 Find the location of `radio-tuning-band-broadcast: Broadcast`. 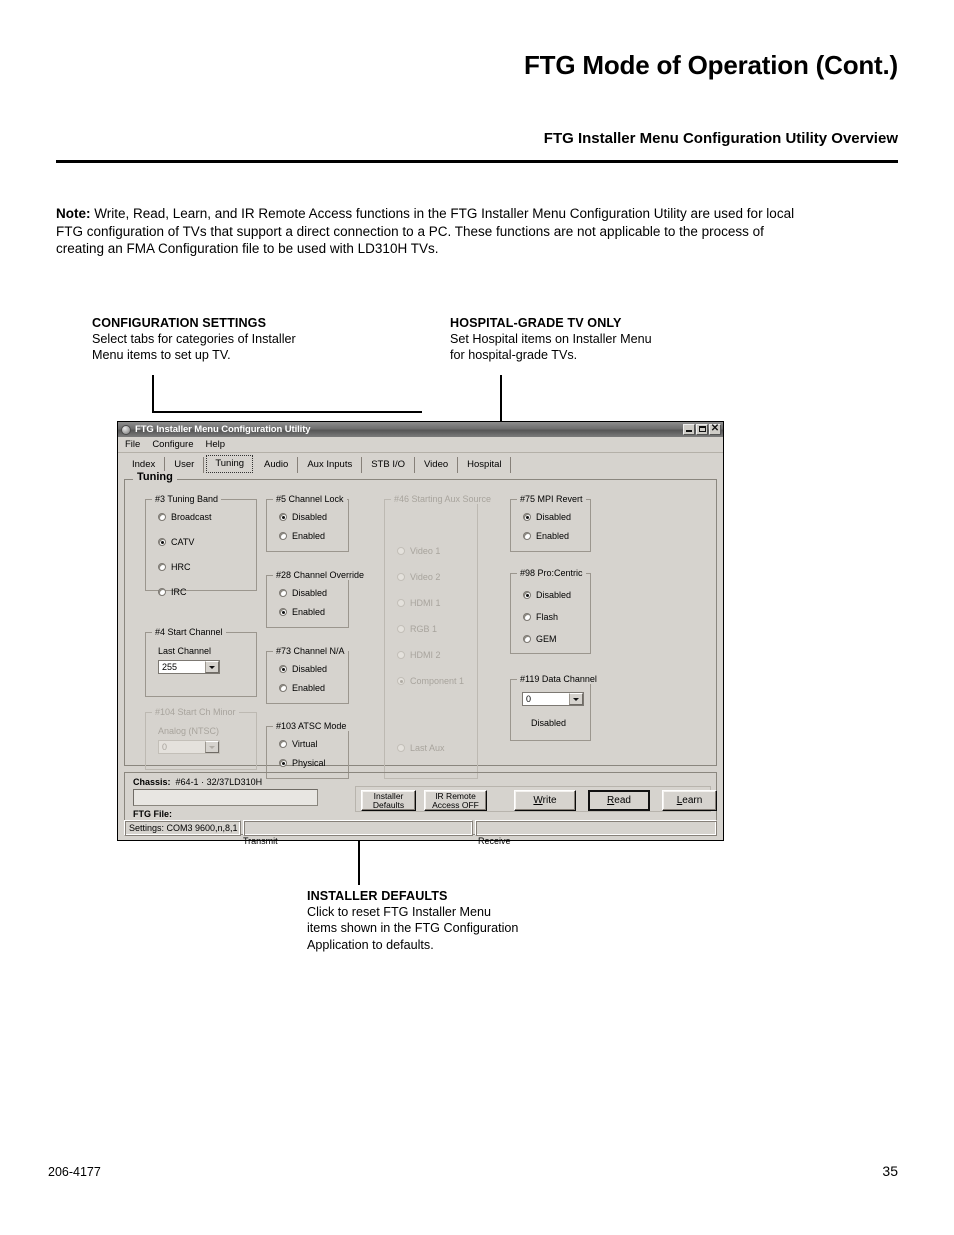

radio-tuning-band-broadcast: Broadcast is located at coordinates (185, 517).